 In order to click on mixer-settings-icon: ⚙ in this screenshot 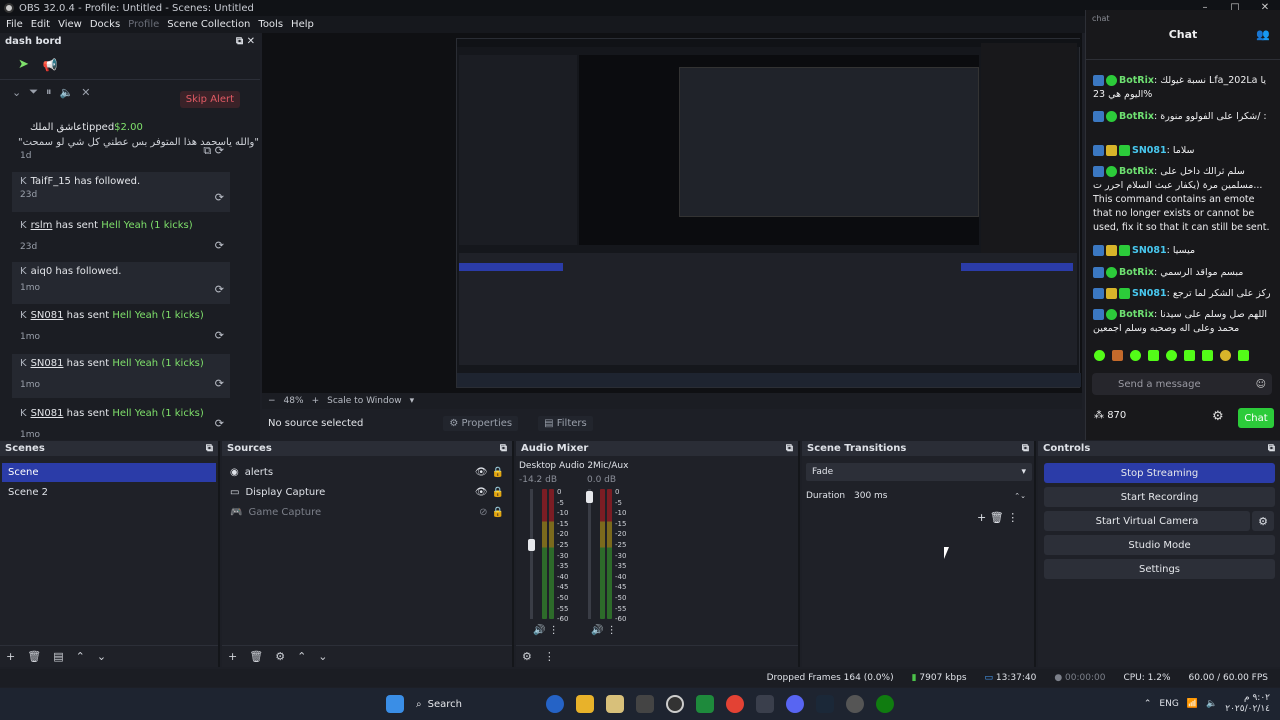, I will do `click(527, 656)`.